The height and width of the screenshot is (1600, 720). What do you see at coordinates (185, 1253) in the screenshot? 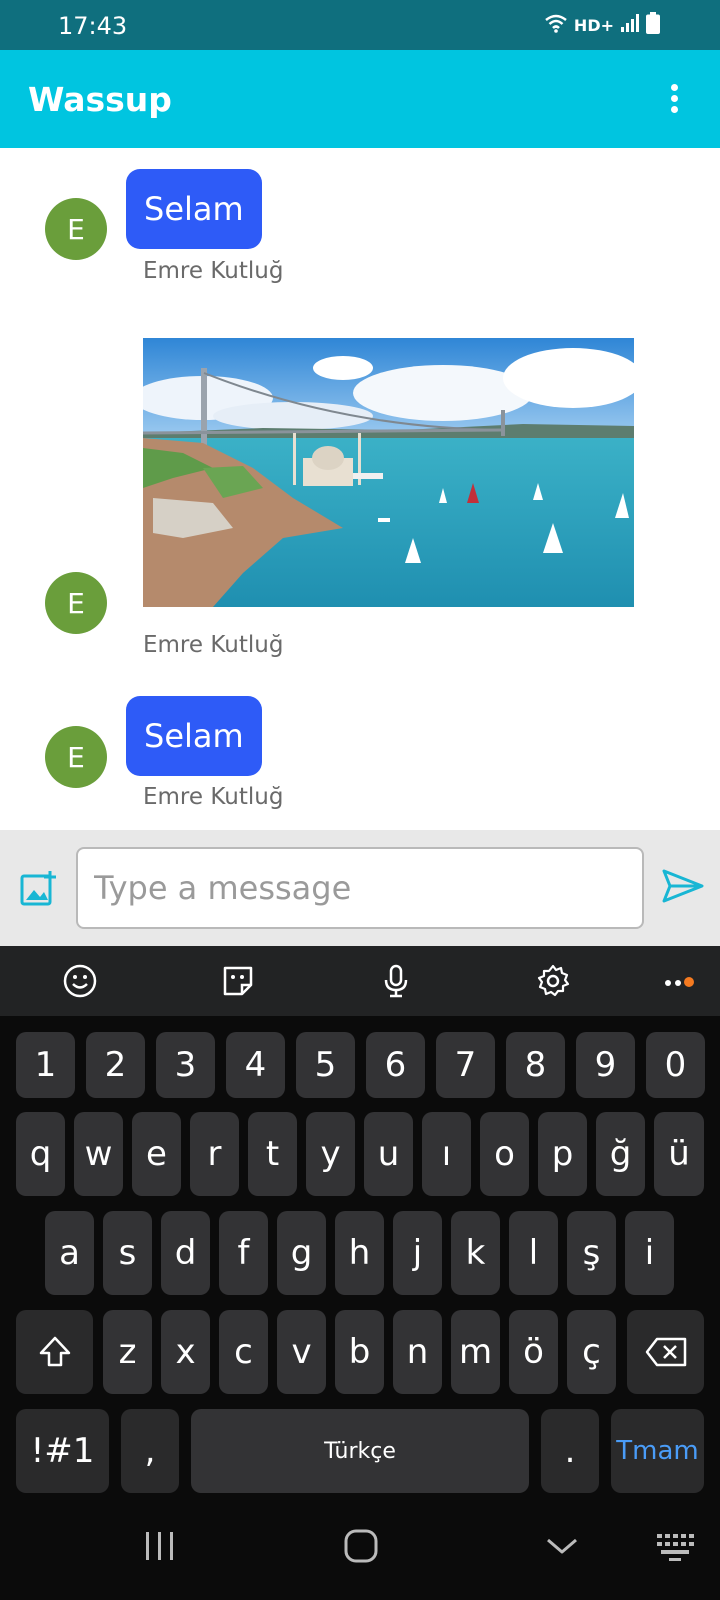
I see `key-d: d` at bounding box center [185, 1253].